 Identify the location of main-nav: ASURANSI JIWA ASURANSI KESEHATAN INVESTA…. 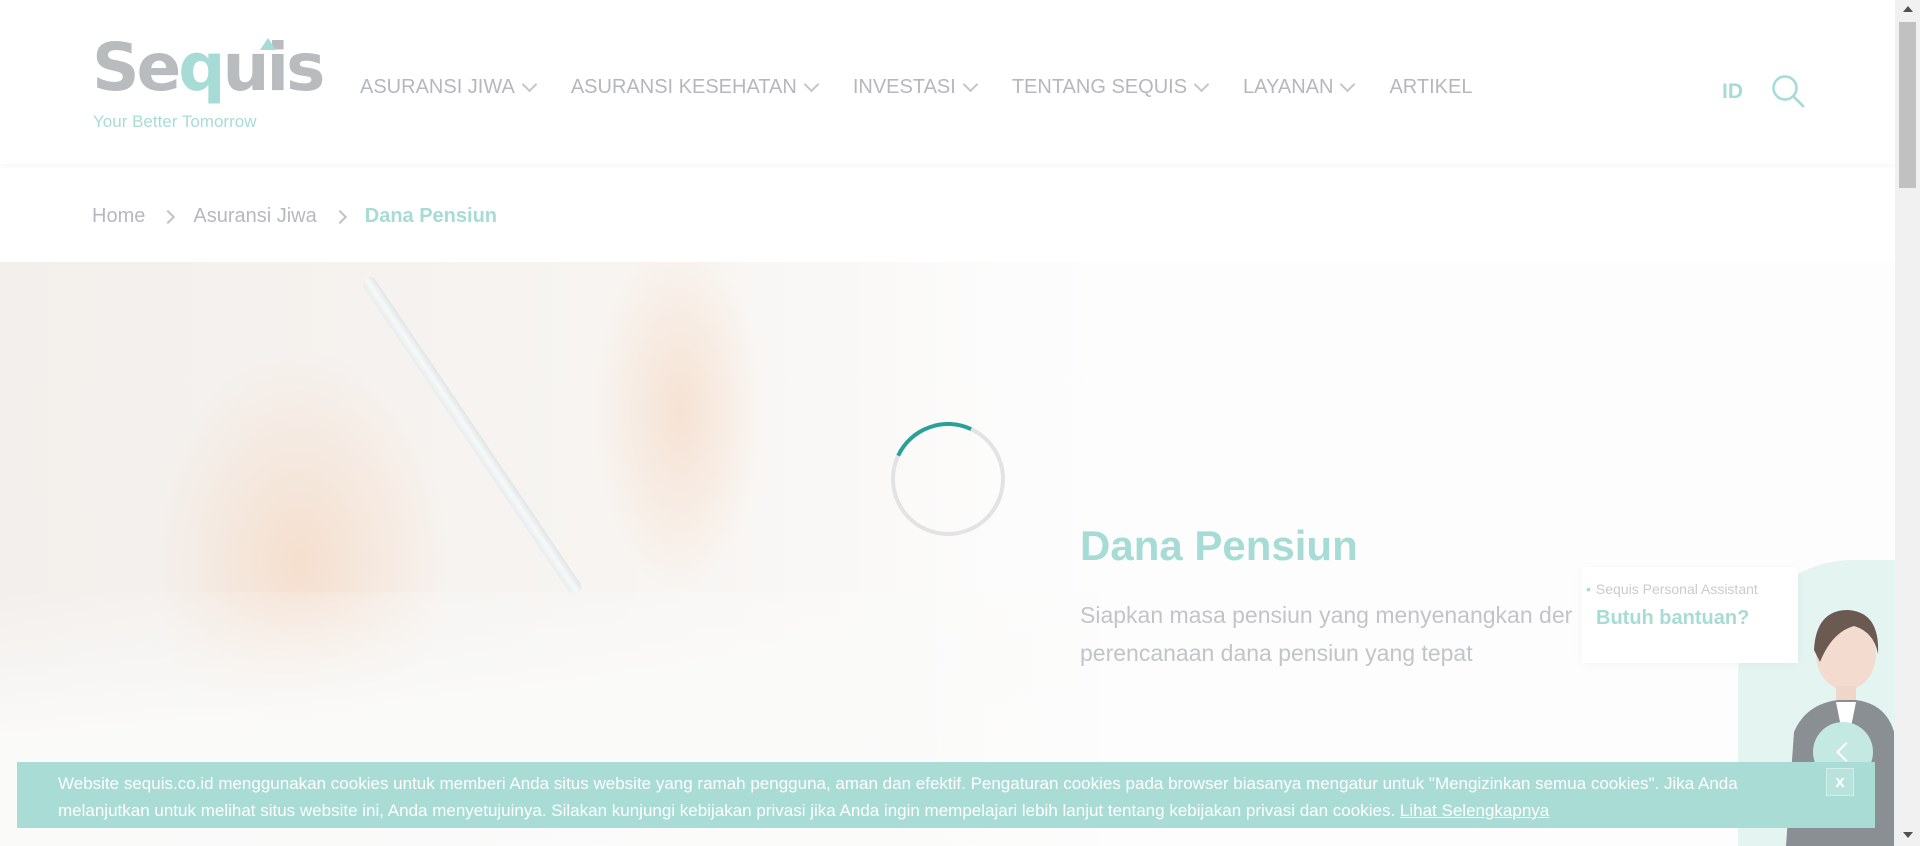
(934, 87).